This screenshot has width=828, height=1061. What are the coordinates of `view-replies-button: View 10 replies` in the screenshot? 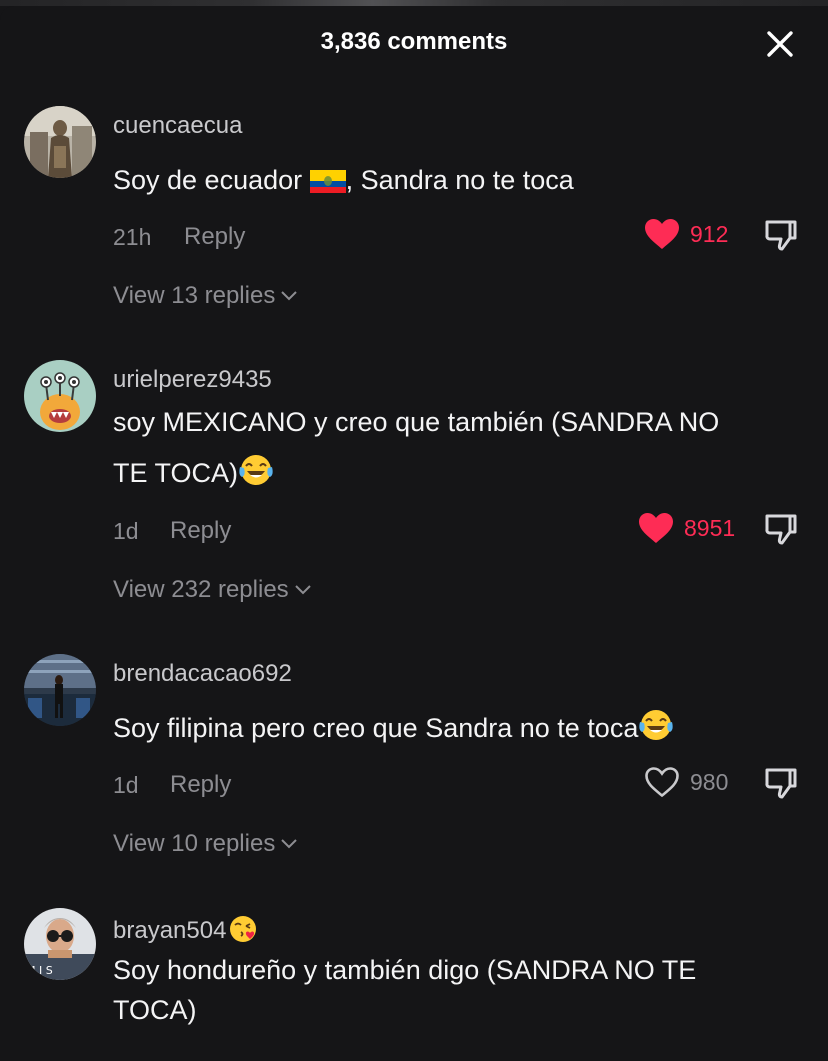 It's located at (205, 844).